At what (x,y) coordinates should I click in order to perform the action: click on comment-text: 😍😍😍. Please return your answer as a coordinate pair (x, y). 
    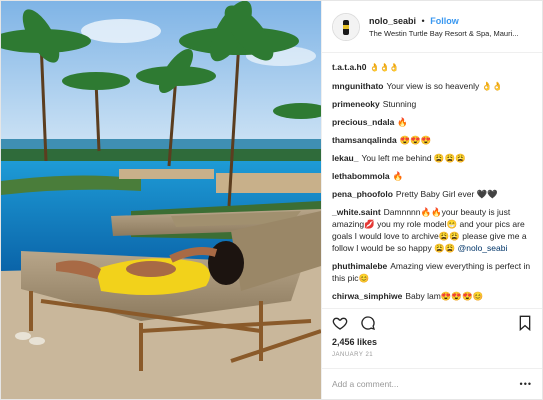
    Looking at the image, I should click on (415, 140).